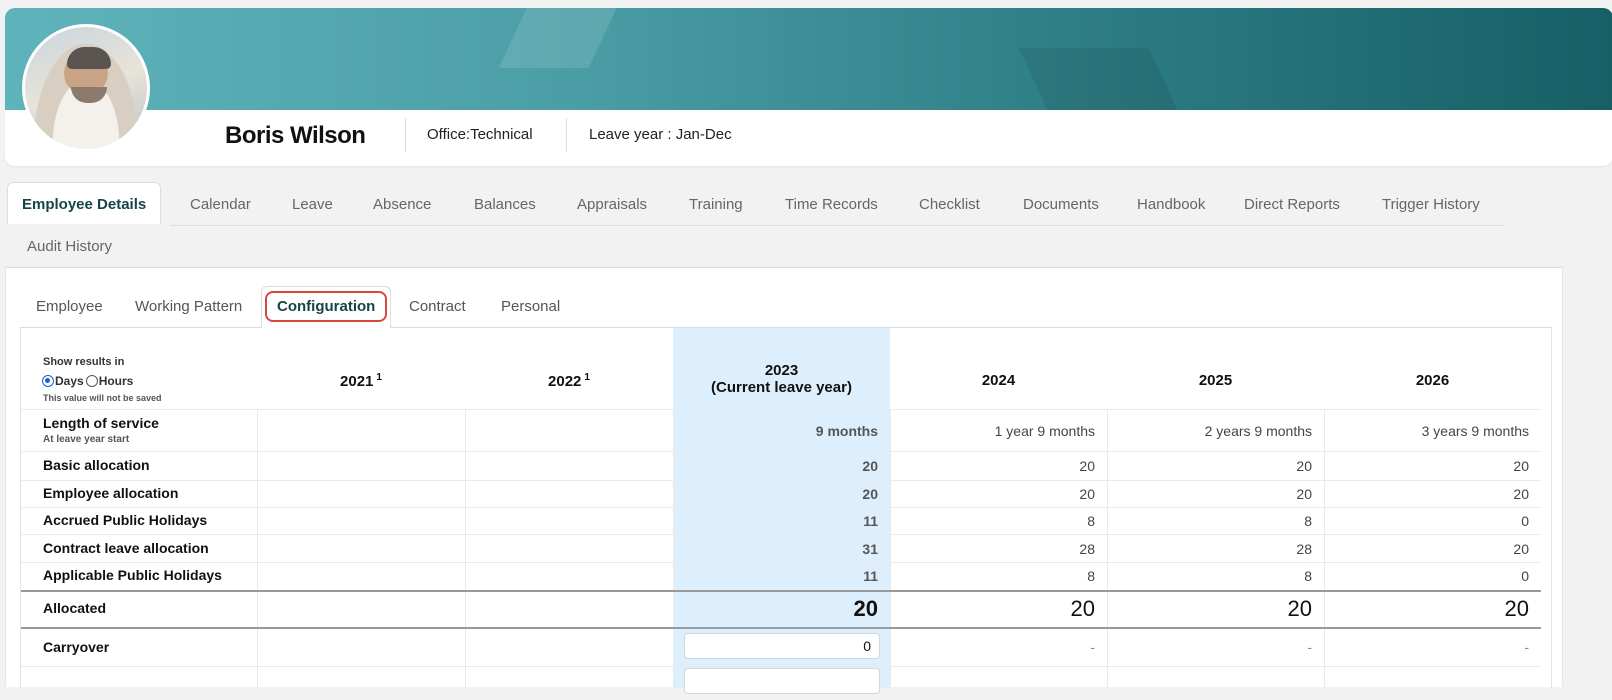  What do you see at coordinates (1525, 521) in the screenshot?
I see `cell-accrued-2026: 0` at bounding box center [1525, 521].